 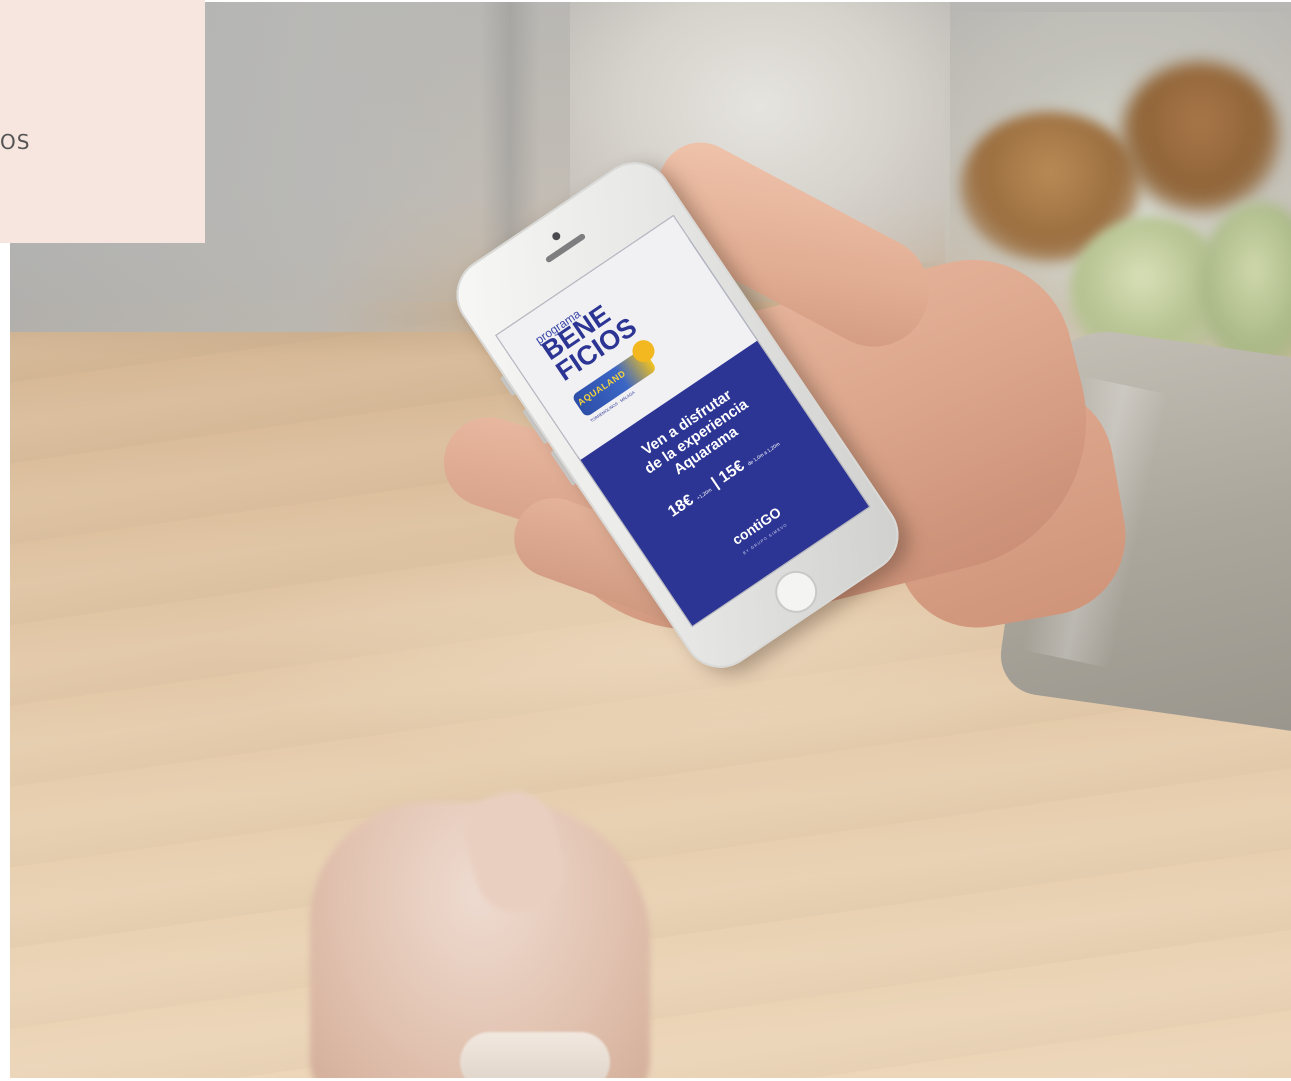 I want to click on price-child-note: de 1,0m a 1,20m, so click(x=764, y=454).